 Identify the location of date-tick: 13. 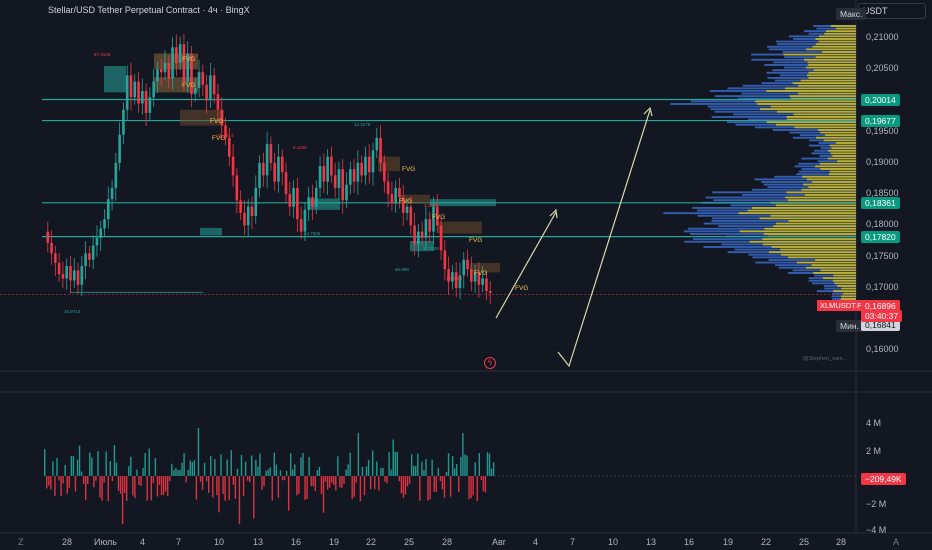
(651, 542).